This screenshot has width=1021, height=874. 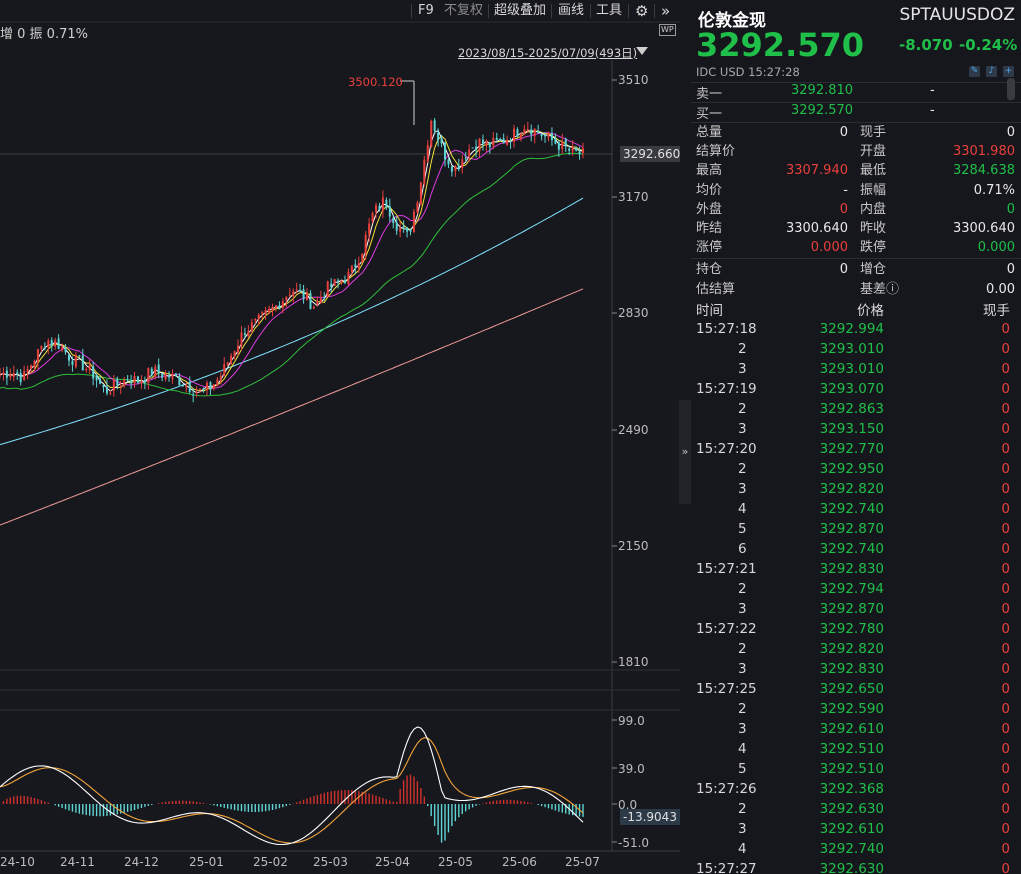 I want to click on tick-row: 15:27:26 3292.368 0, so click(x=853, y=789).